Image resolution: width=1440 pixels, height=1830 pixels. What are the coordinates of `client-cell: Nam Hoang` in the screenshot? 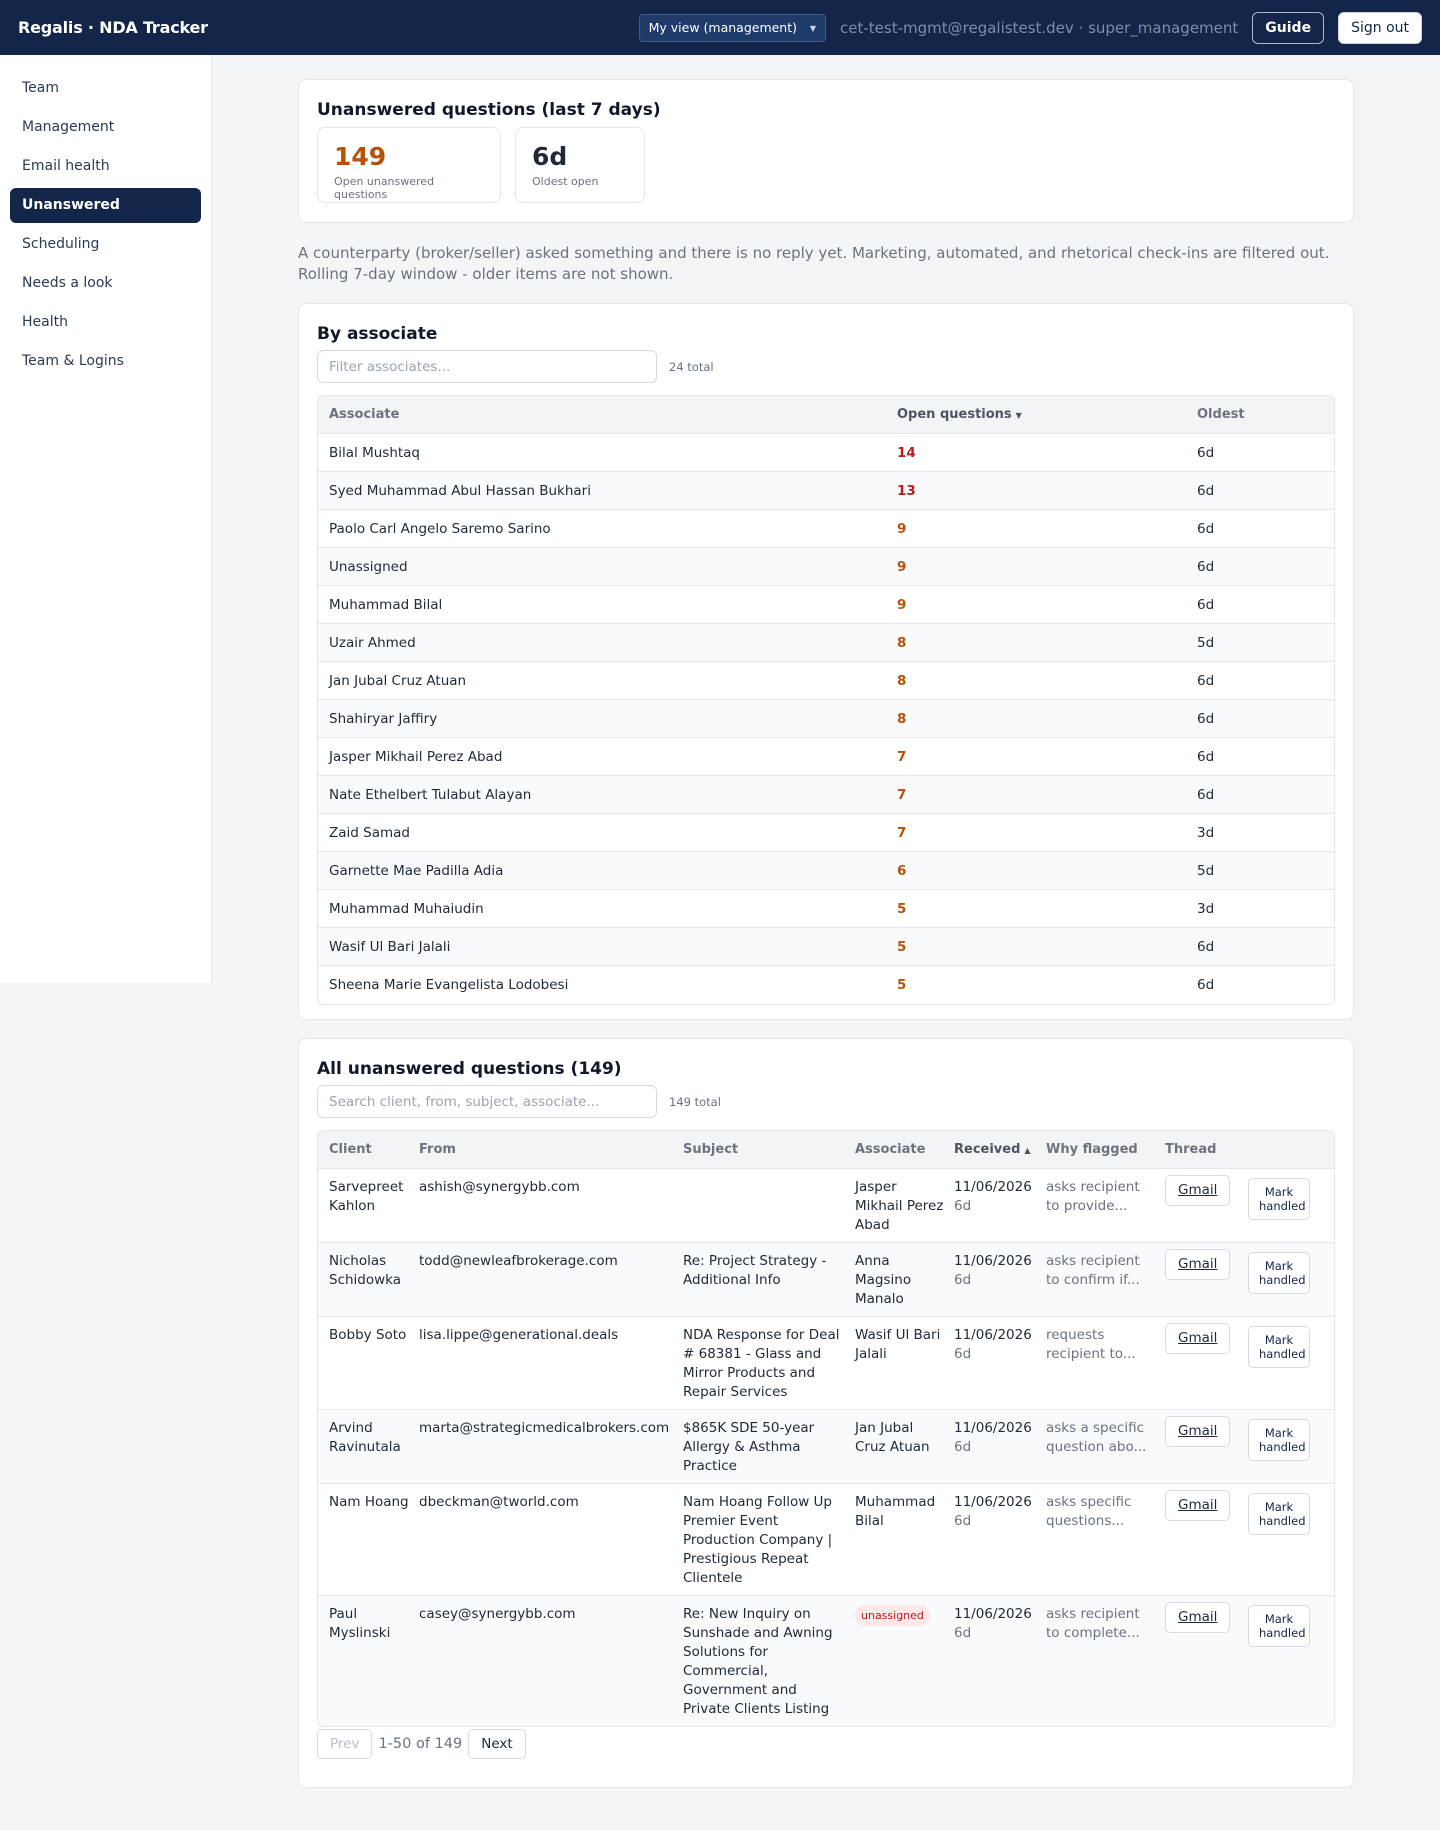 It's located at (369, 1502).